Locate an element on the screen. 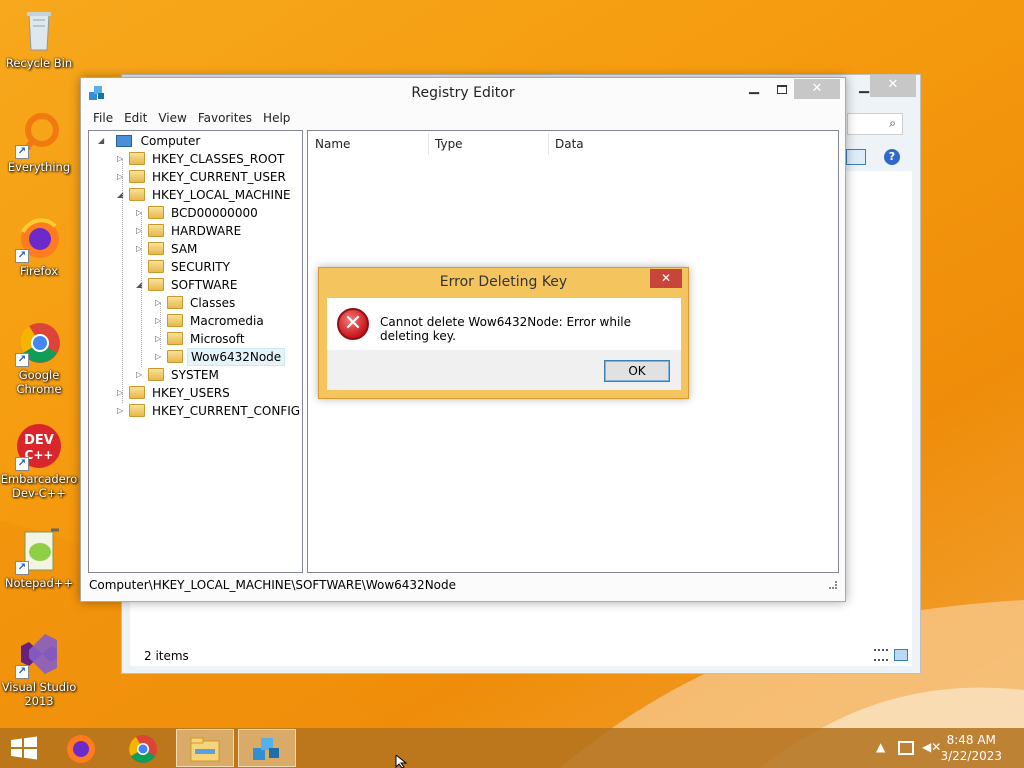  desktop-icon-label: Recycle Bin is located at coordinates (39, 63).